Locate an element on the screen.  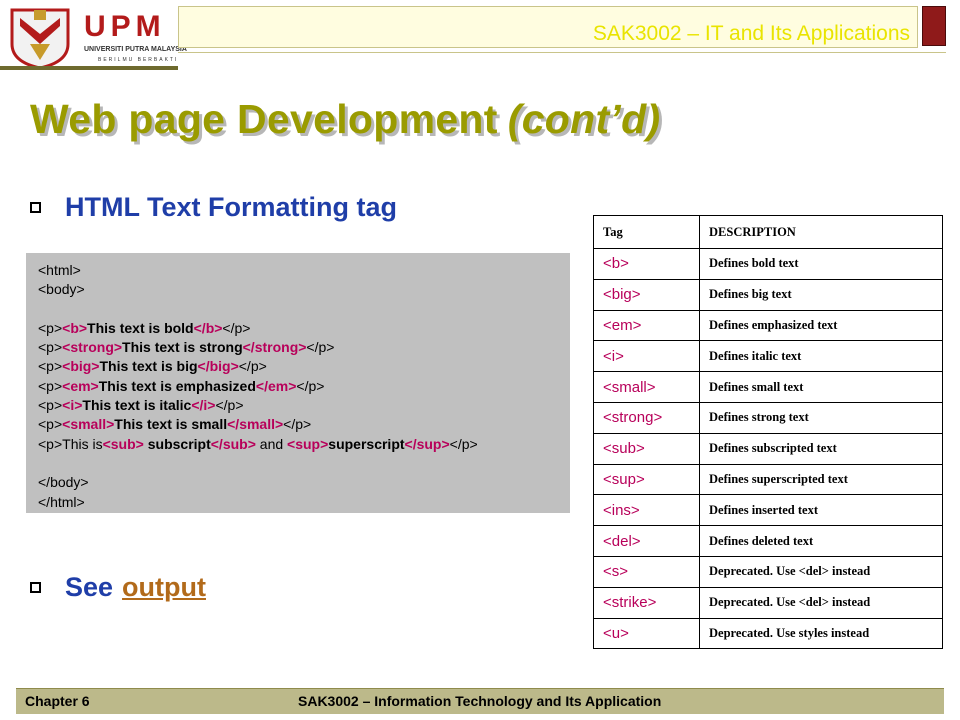
code-text: This text is big is located at coordinates (148, 366).